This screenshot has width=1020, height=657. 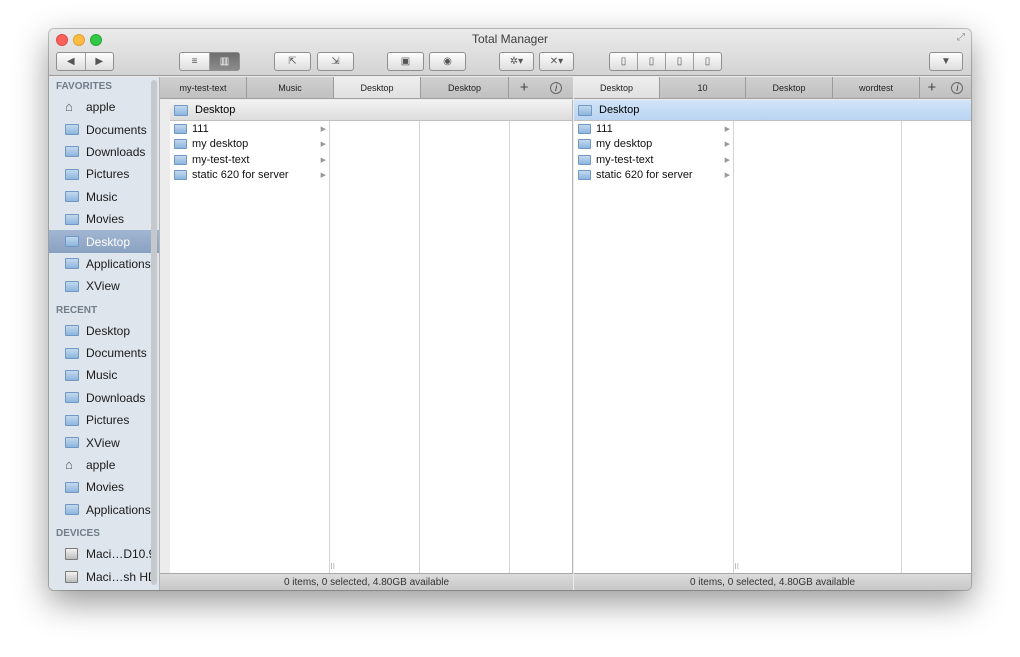 I want to click on column-view-button: ▥, so click(x=224, y=61).